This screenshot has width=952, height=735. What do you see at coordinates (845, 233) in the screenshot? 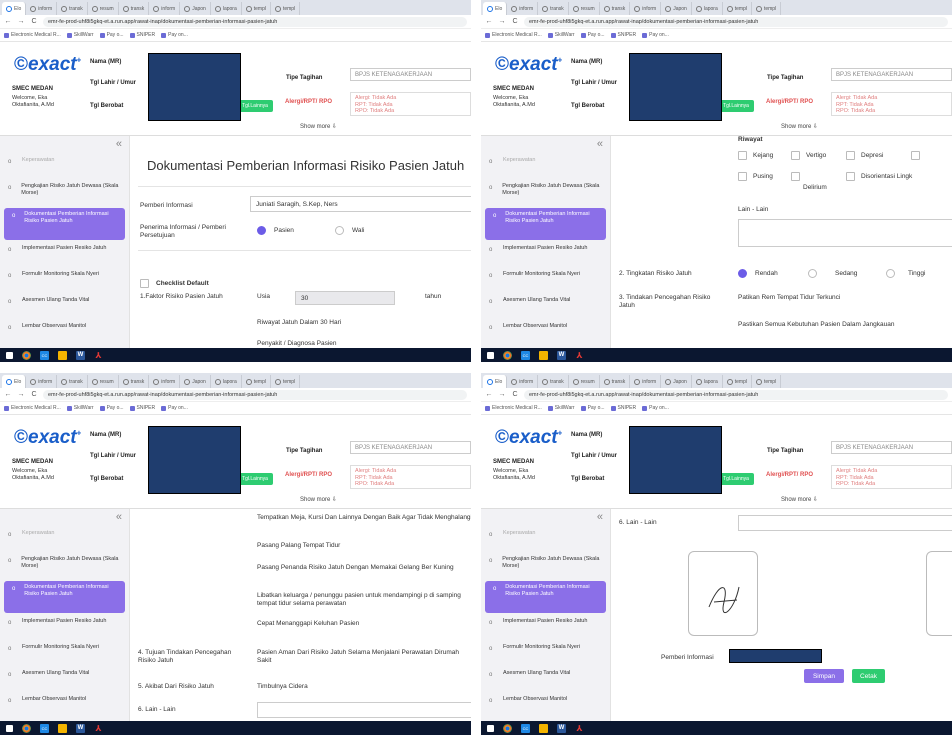
I see `lain-textarea` at bounding box center [845, 233].